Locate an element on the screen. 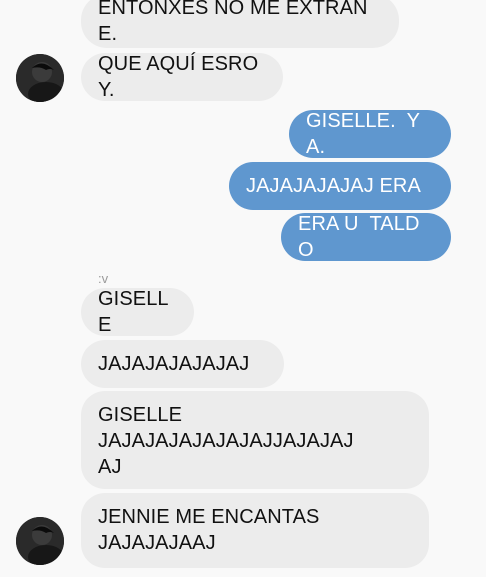  message-bubble-incoming: ENTONXES NO ME EXTRAÑE. is located at coordinates (240, 24).